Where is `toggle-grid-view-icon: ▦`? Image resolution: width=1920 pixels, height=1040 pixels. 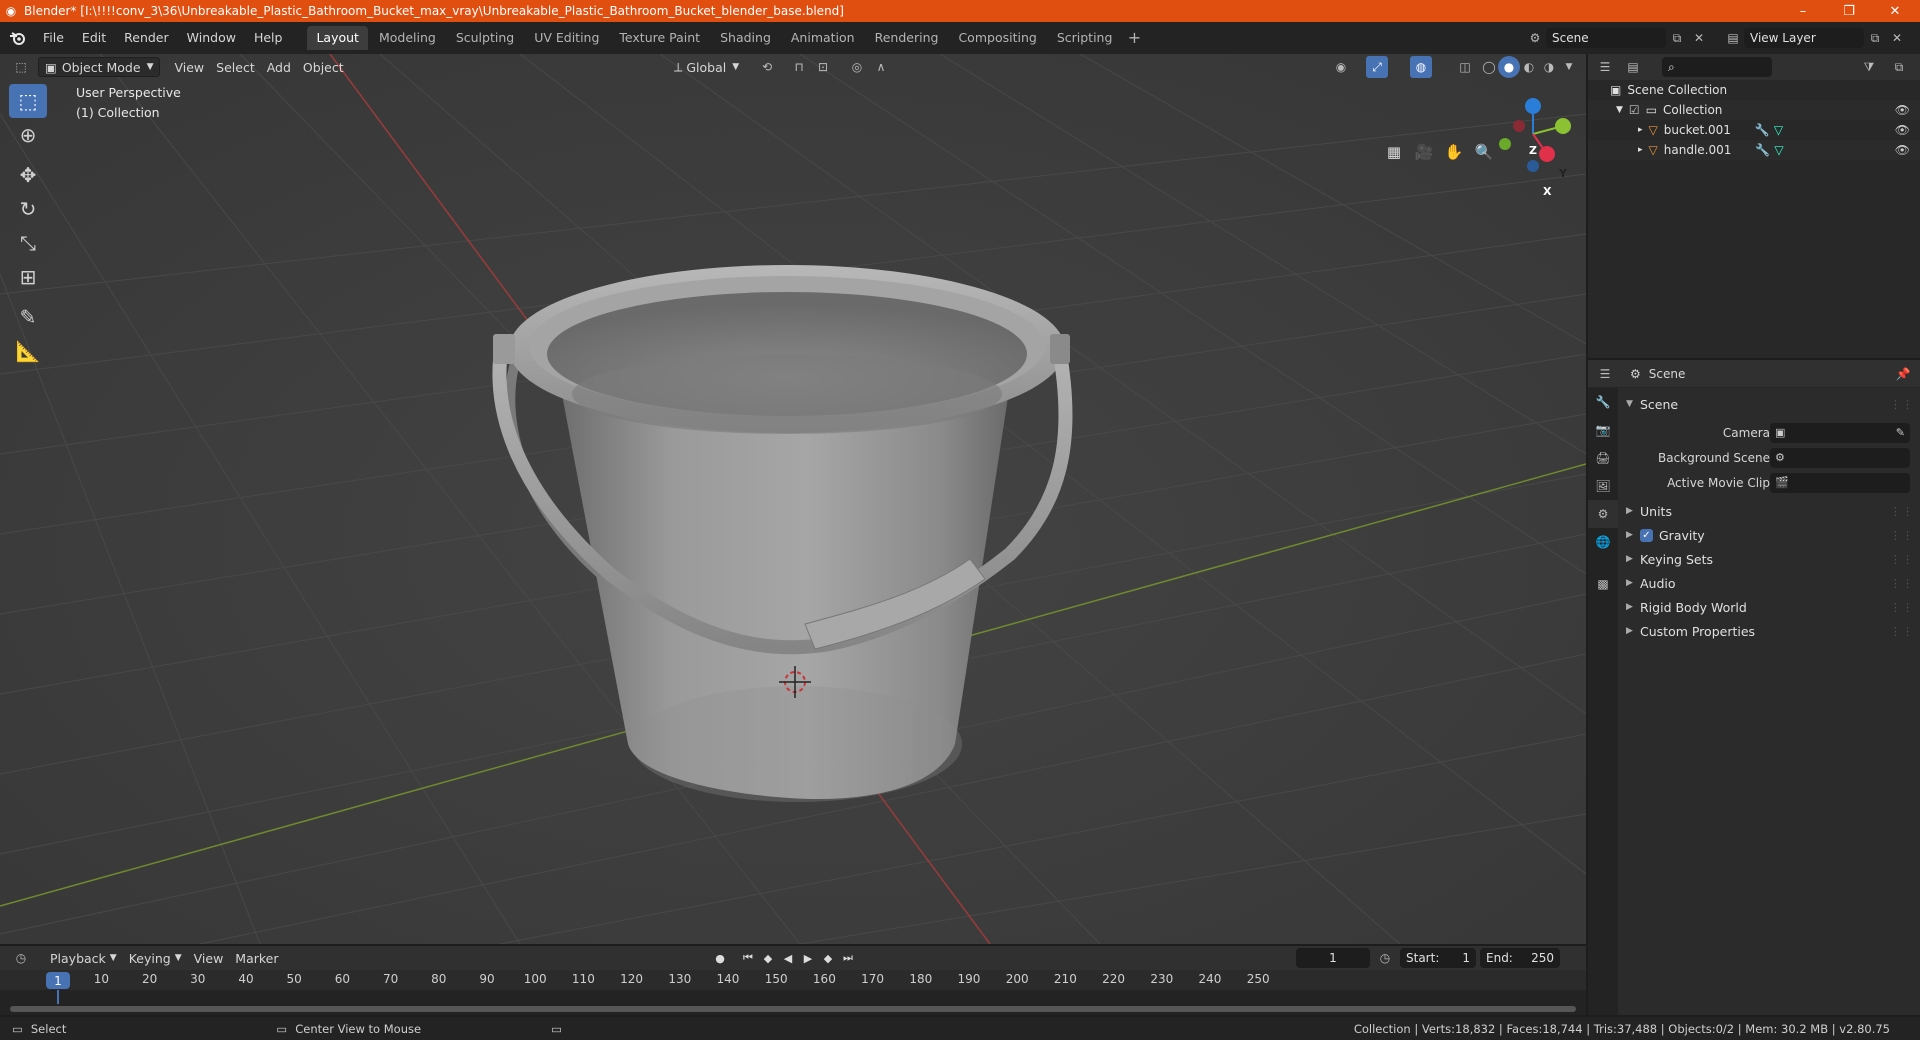
toggle-grid-view-icon: ▦ is located at coordinates (1394, 152).